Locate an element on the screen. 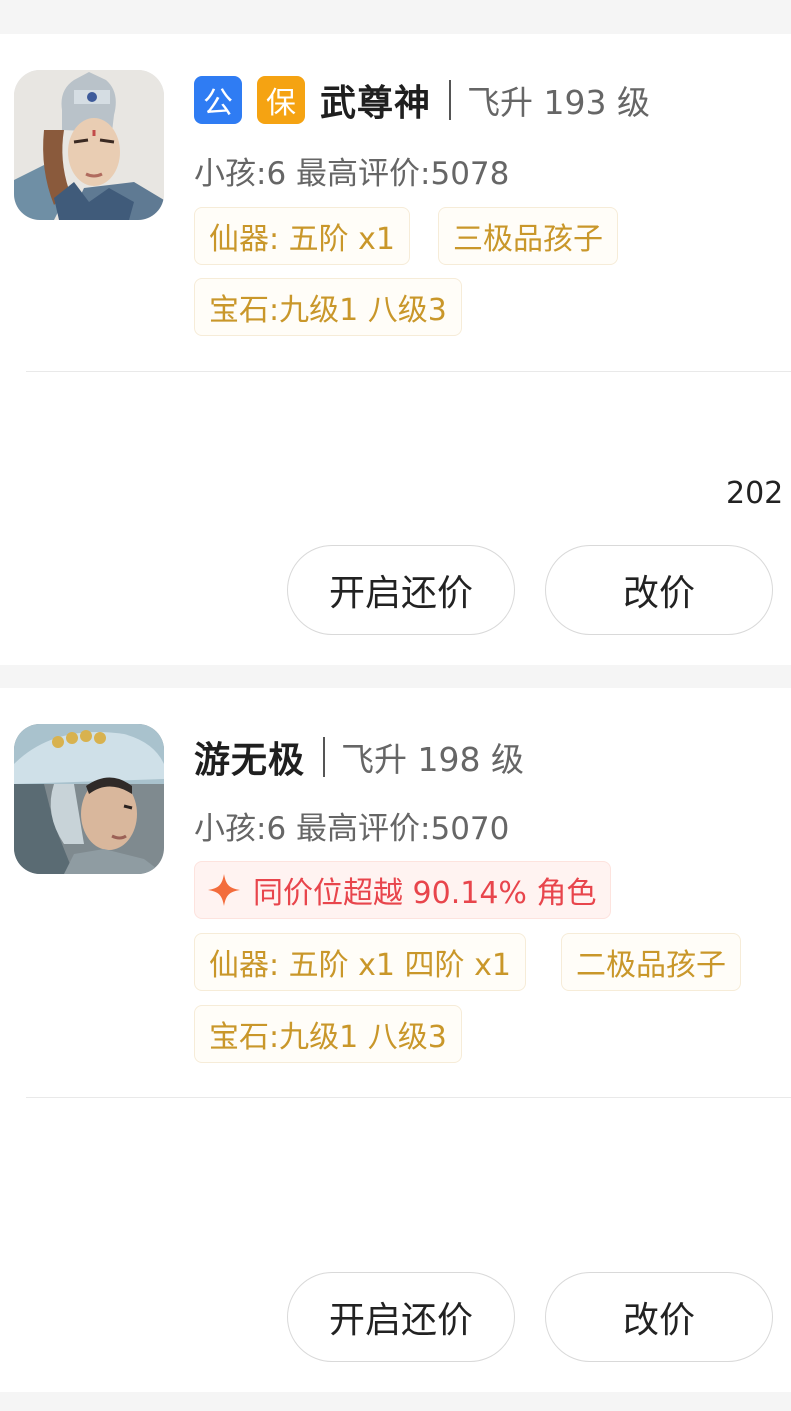  official-badge: 公 is located at coordinates (218, 100).